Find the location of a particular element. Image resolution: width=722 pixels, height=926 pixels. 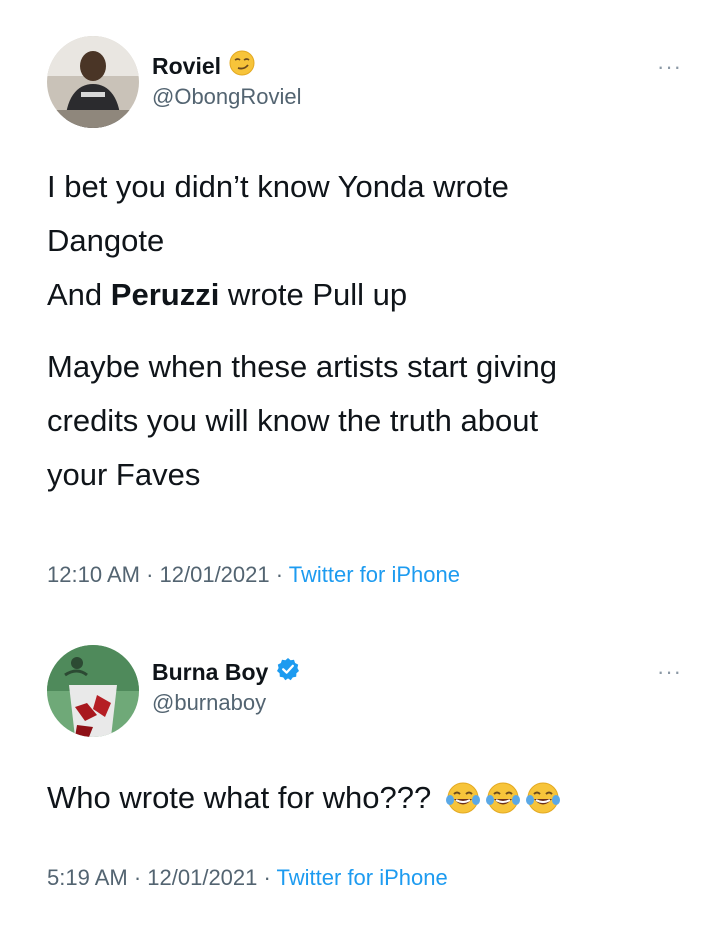

author-name: Roviel is located at coordinates (203, 66).